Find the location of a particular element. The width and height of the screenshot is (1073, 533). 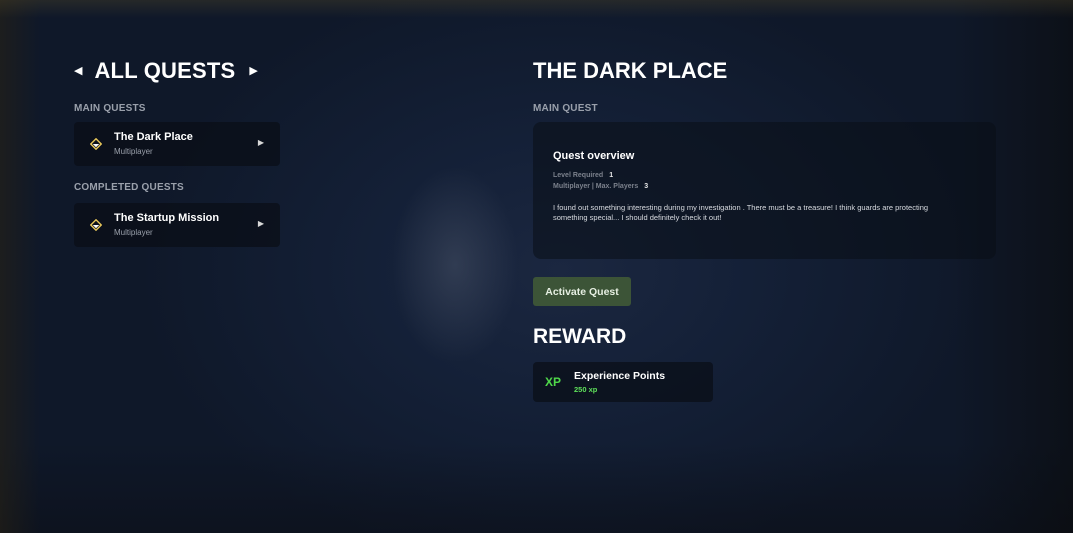

main-quests-label: MAIN QUESTS is located at coordinates (110, 108).